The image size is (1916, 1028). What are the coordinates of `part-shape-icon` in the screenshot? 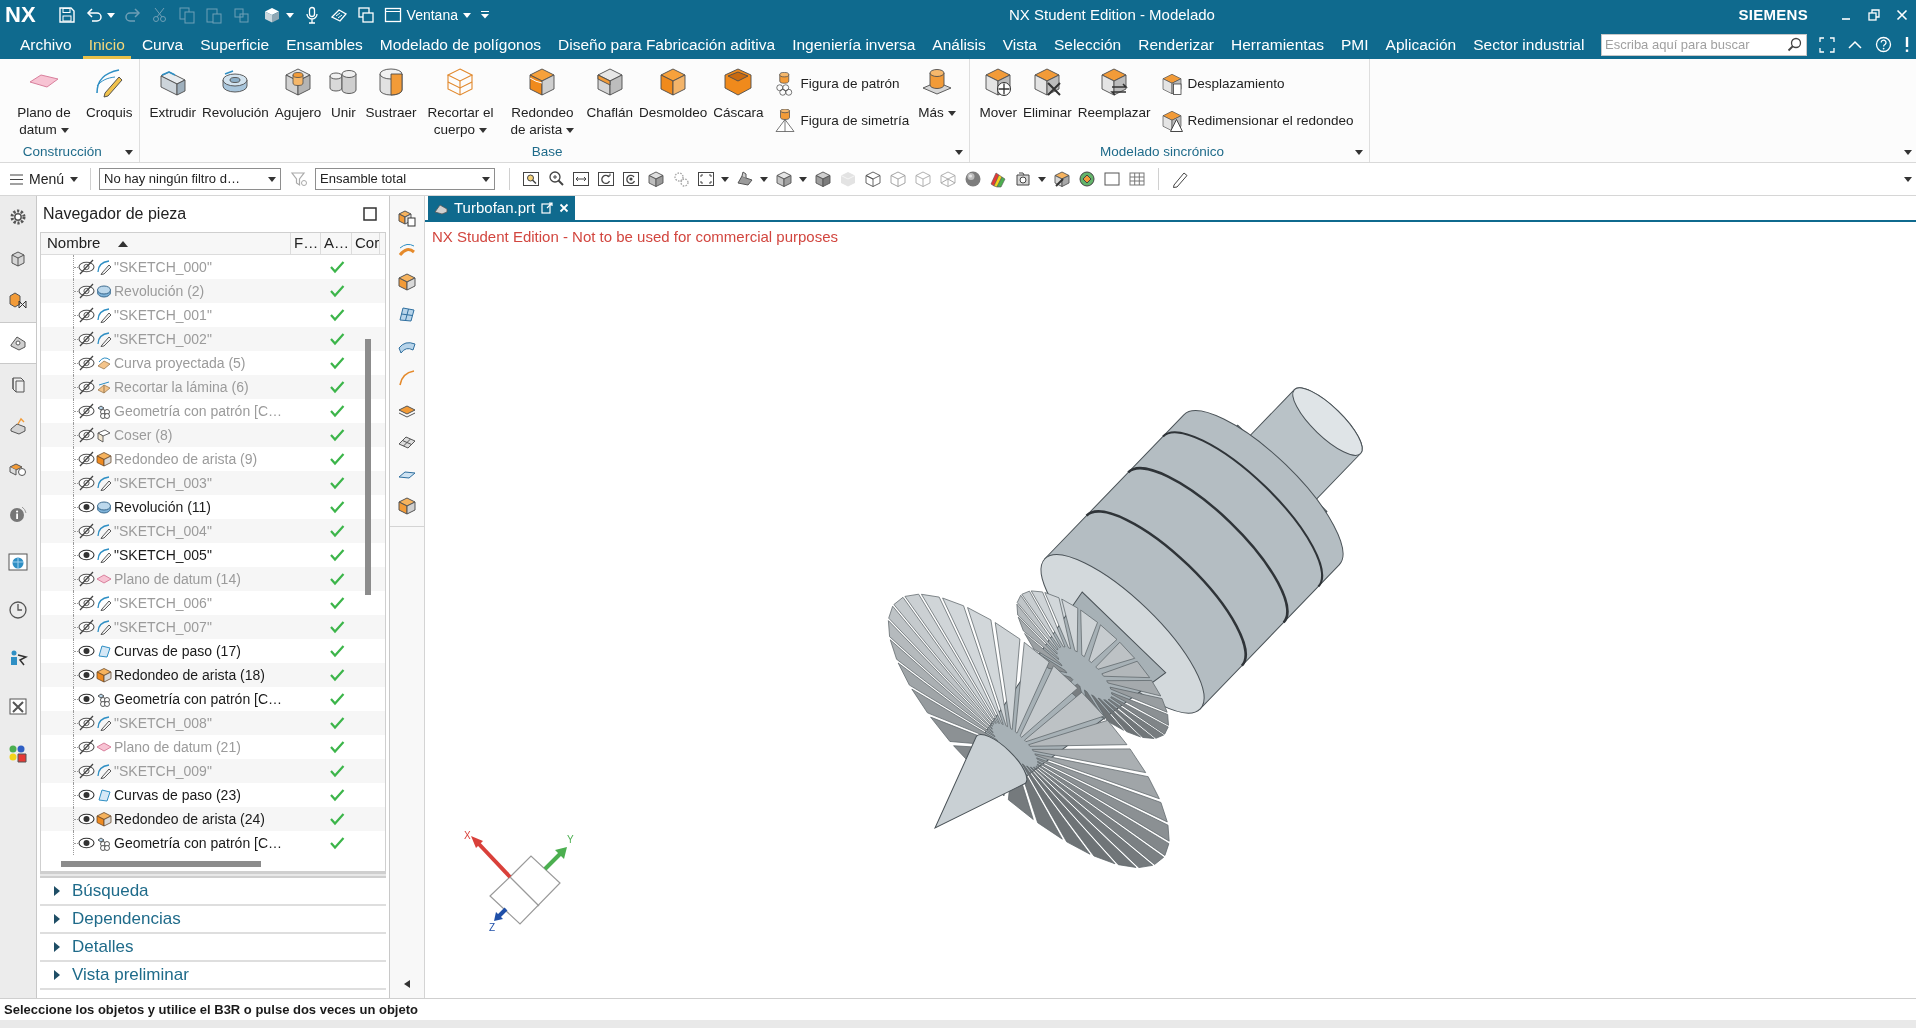 It's located at (745, 179).